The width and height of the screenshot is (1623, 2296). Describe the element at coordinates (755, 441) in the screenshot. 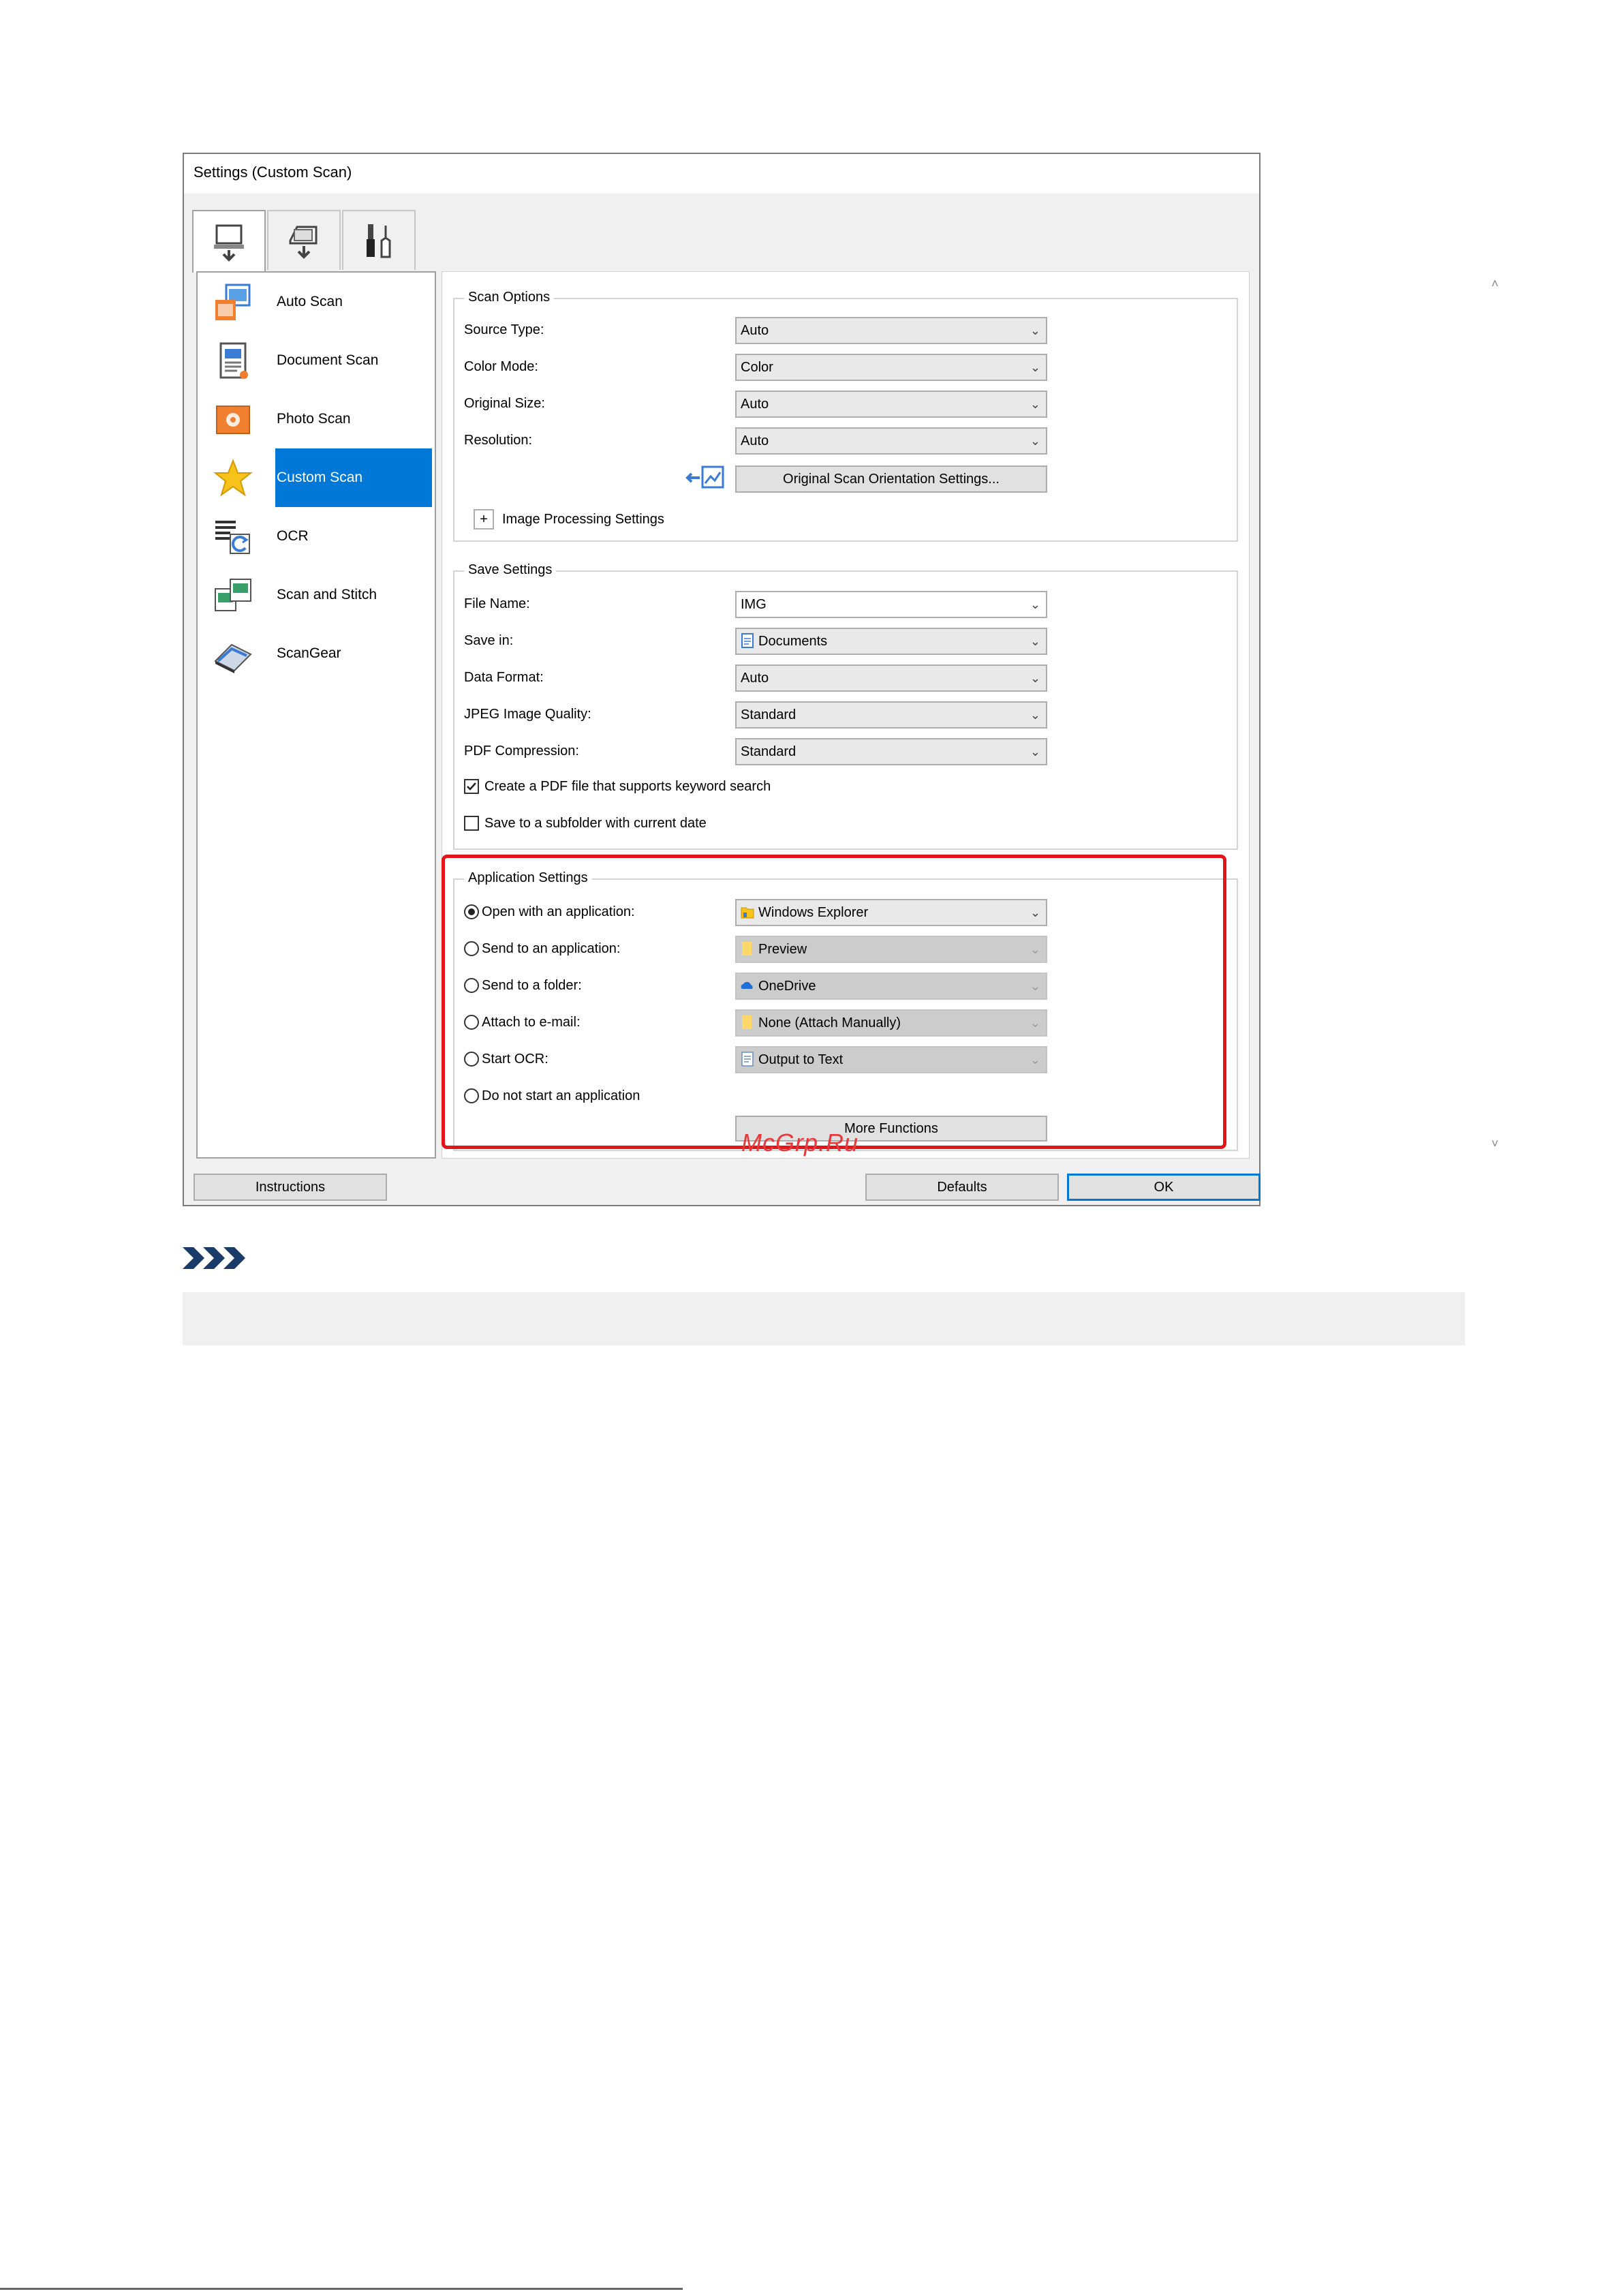

I see `resolution-value: Auto` at that location.